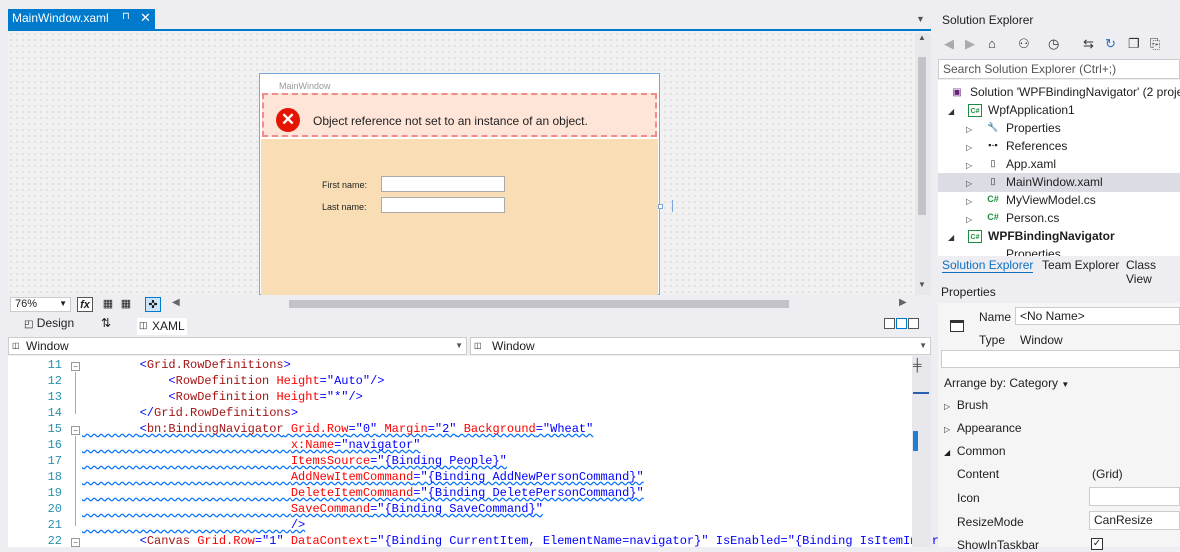  Describe the element at coordinates (1134, 520) in the screenshot. I see `prop-resizemode-select: CanResize` at that location.